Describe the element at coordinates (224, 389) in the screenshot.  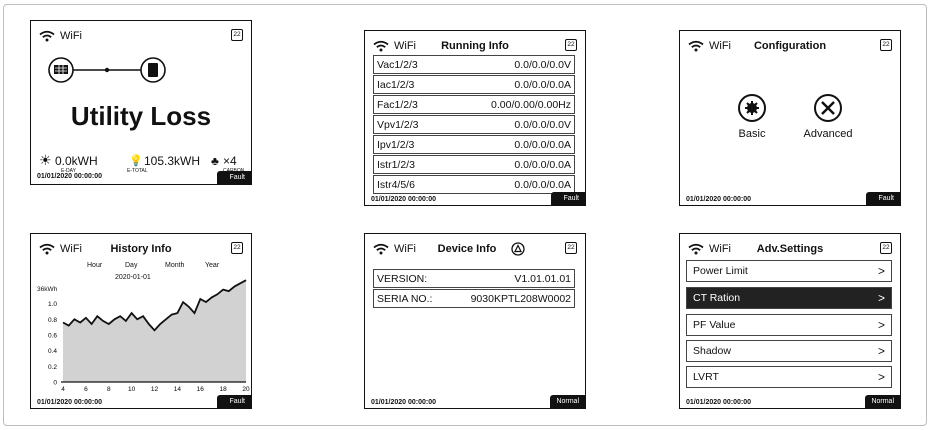
I see `x-tick-label: 18` at that location.